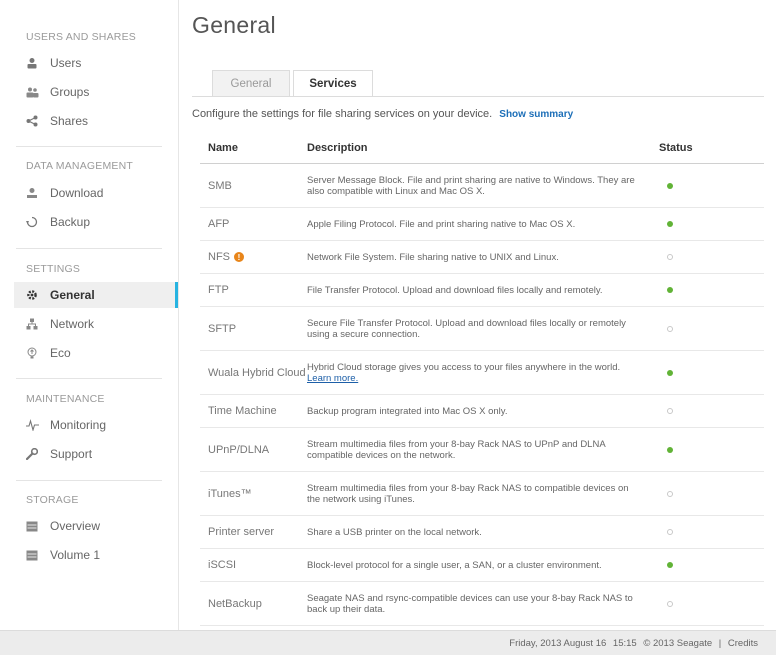  What do you see at coordinates (332, 378) in the screenshot?
I see `learn-more-link: Learn more.` at bounding box center [332, 378].